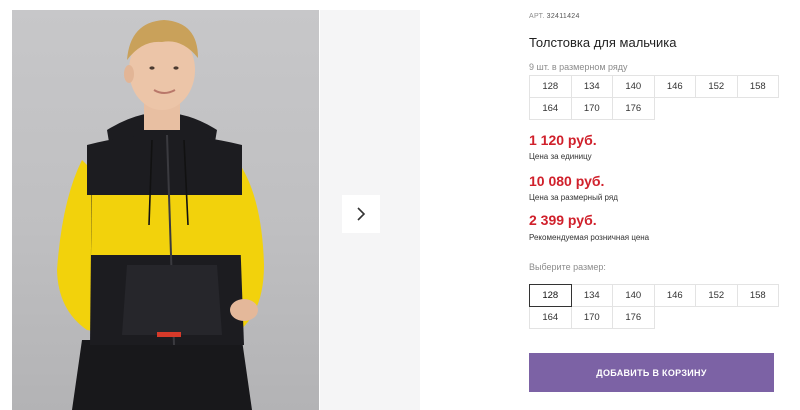  I want to click on size-option: 152, so click(716, 295).